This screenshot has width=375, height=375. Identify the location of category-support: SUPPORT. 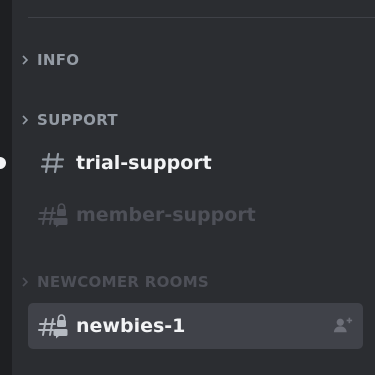
(69, 120).